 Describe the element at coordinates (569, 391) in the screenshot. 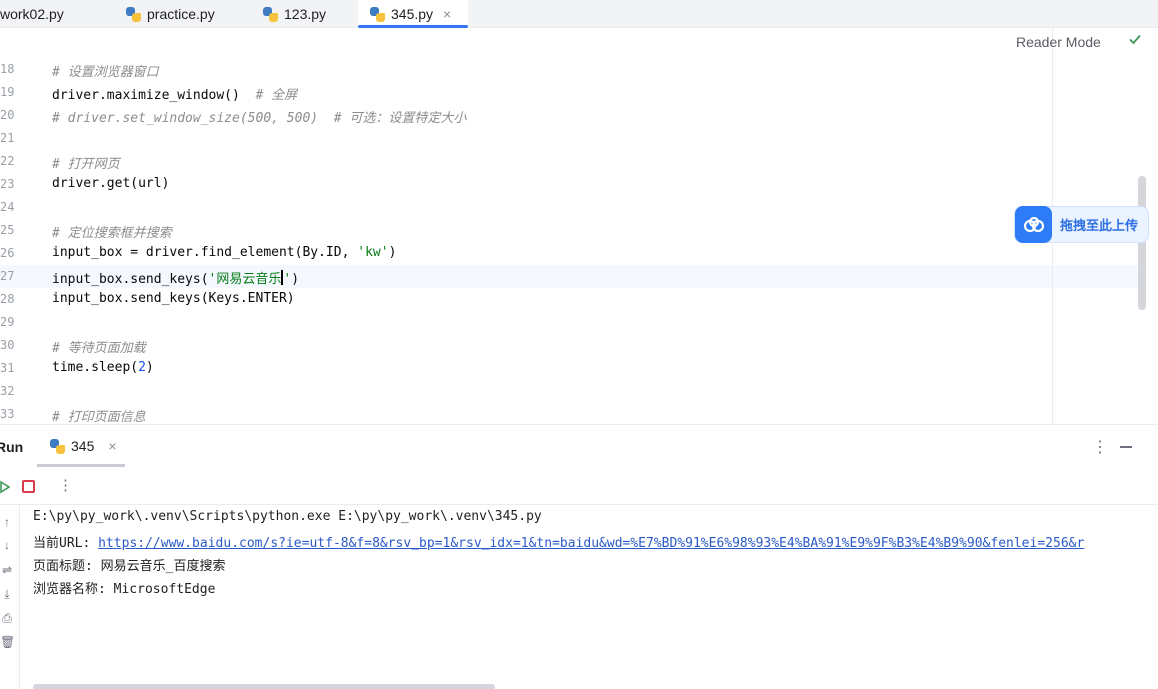

I see `code-line: 32` at that location.